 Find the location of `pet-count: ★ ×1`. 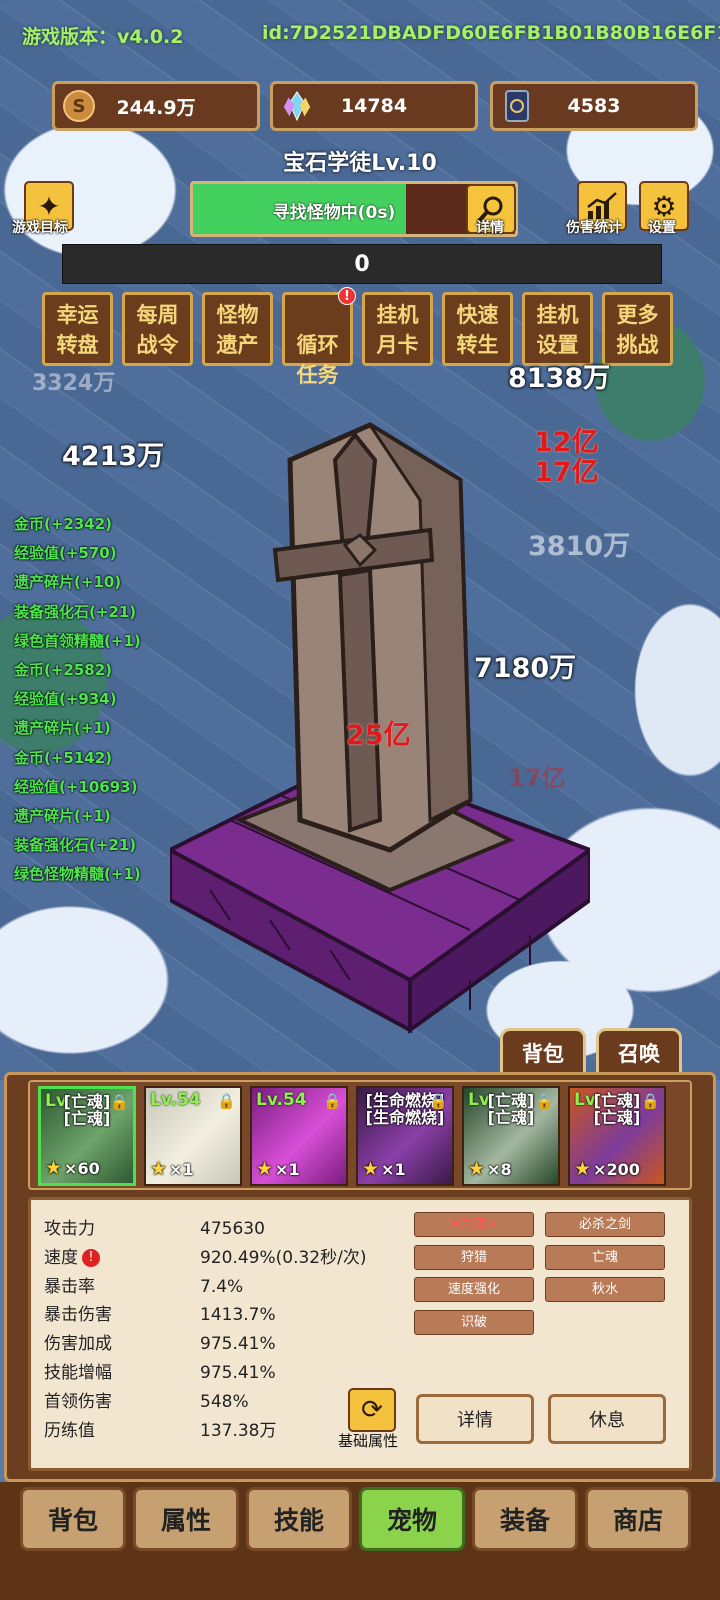

pet-count: ★ ×1 is located at coordinates (278, 1169).